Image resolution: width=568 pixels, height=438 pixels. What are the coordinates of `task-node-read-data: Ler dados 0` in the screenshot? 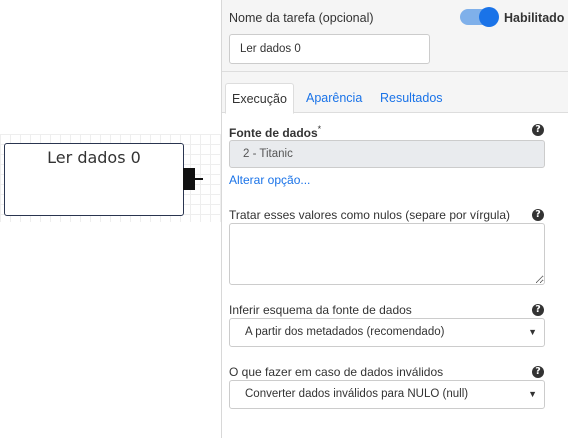 It's located at (94, 179).